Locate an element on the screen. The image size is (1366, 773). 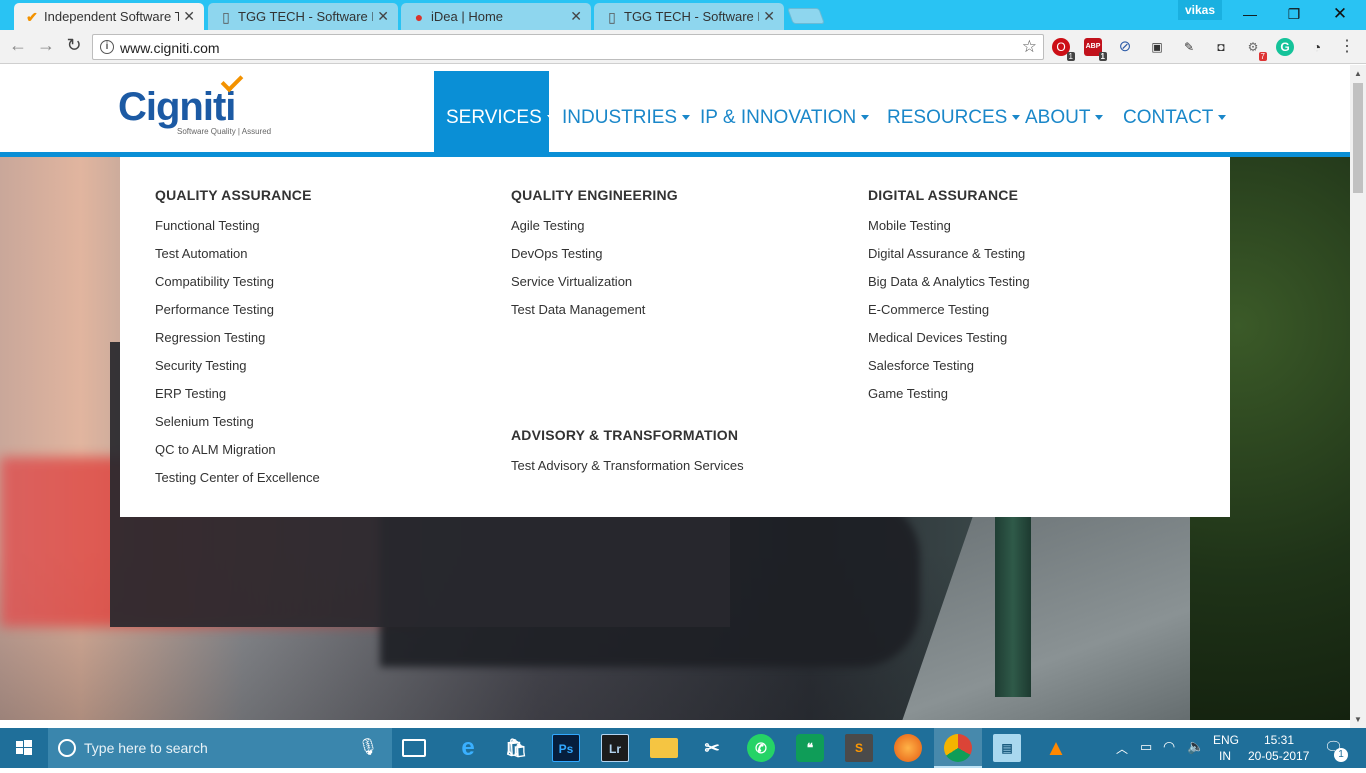
windows-start-button is located at coordinates (24, 748).